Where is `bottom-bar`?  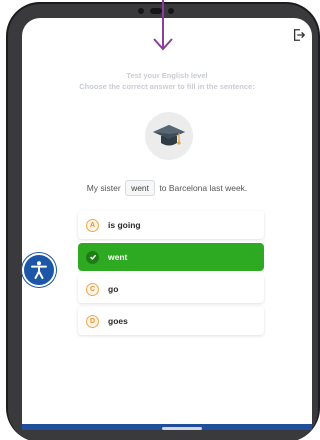 bottom-bar is located at coordinates (167, 427).